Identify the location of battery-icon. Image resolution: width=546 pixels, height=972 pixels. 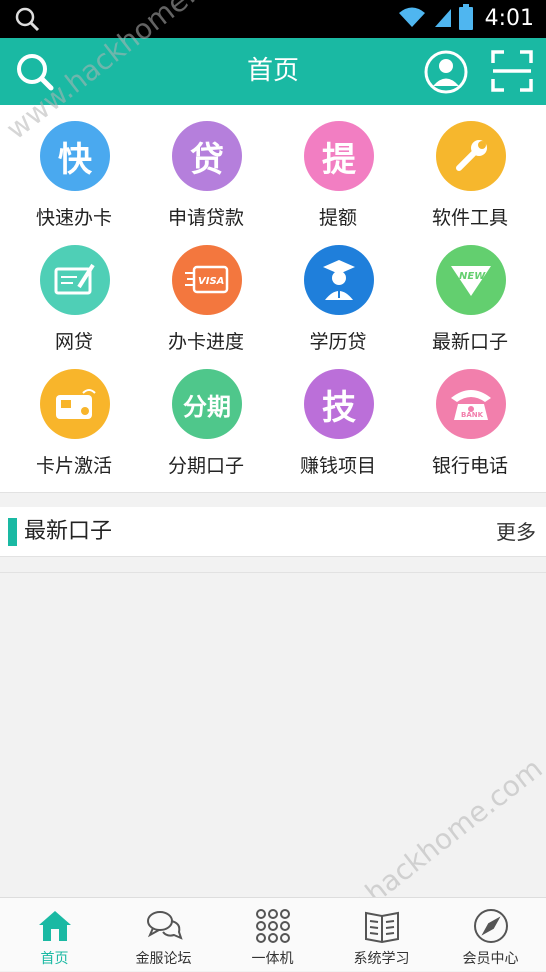
(465, 19).